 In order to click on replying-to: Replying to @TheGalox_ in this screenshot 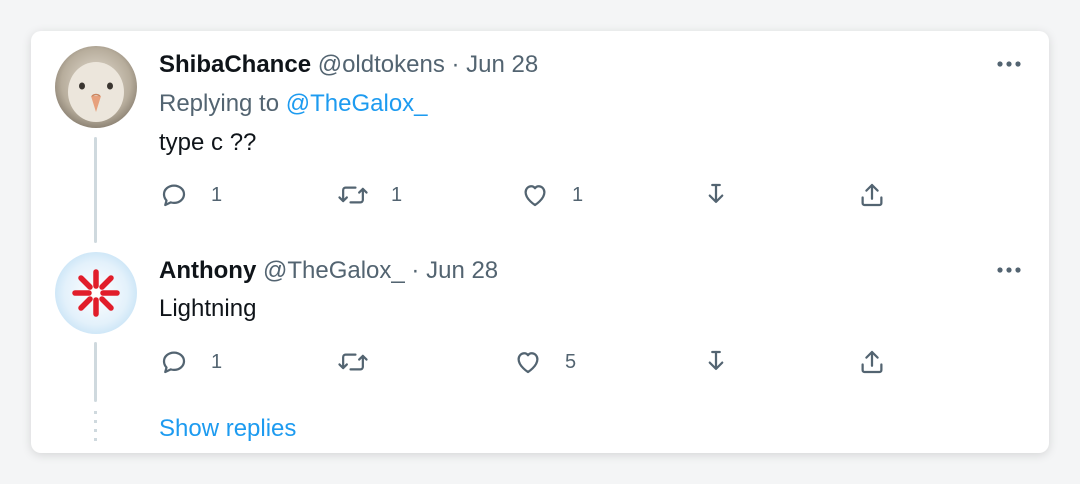, I will do `click(293, 104)`.